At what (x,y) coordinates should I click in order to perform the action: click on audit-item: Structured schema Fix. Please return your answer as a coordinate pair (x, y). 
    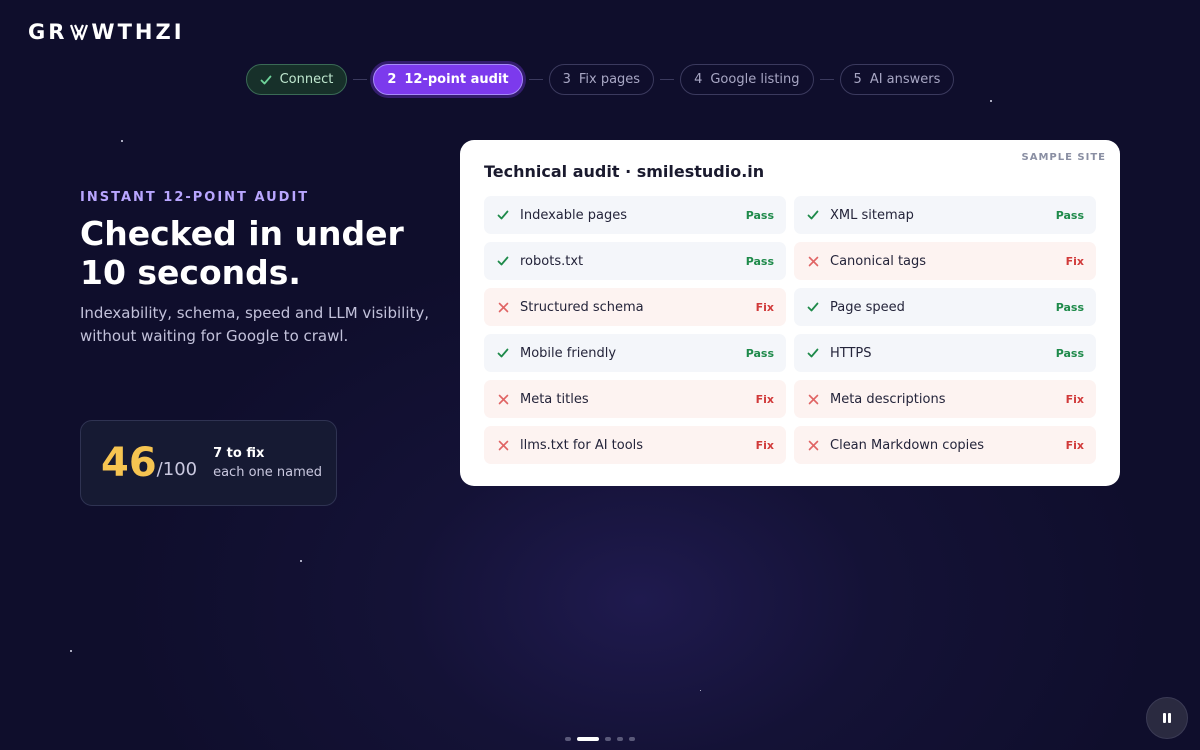
    Looking at the image, I should click on (635, 307).